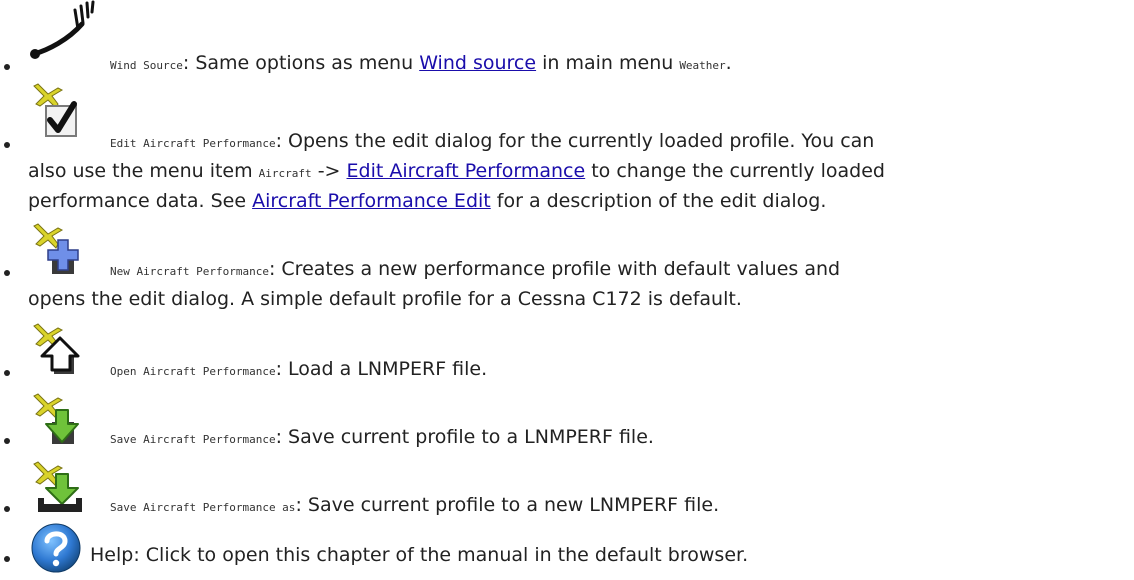  What do you see at coordinates (371, 201) in the screenshot?
I see `link-aircraft-performance-edit: Aircraft Performance Edit` at bounding box center [371, 201].